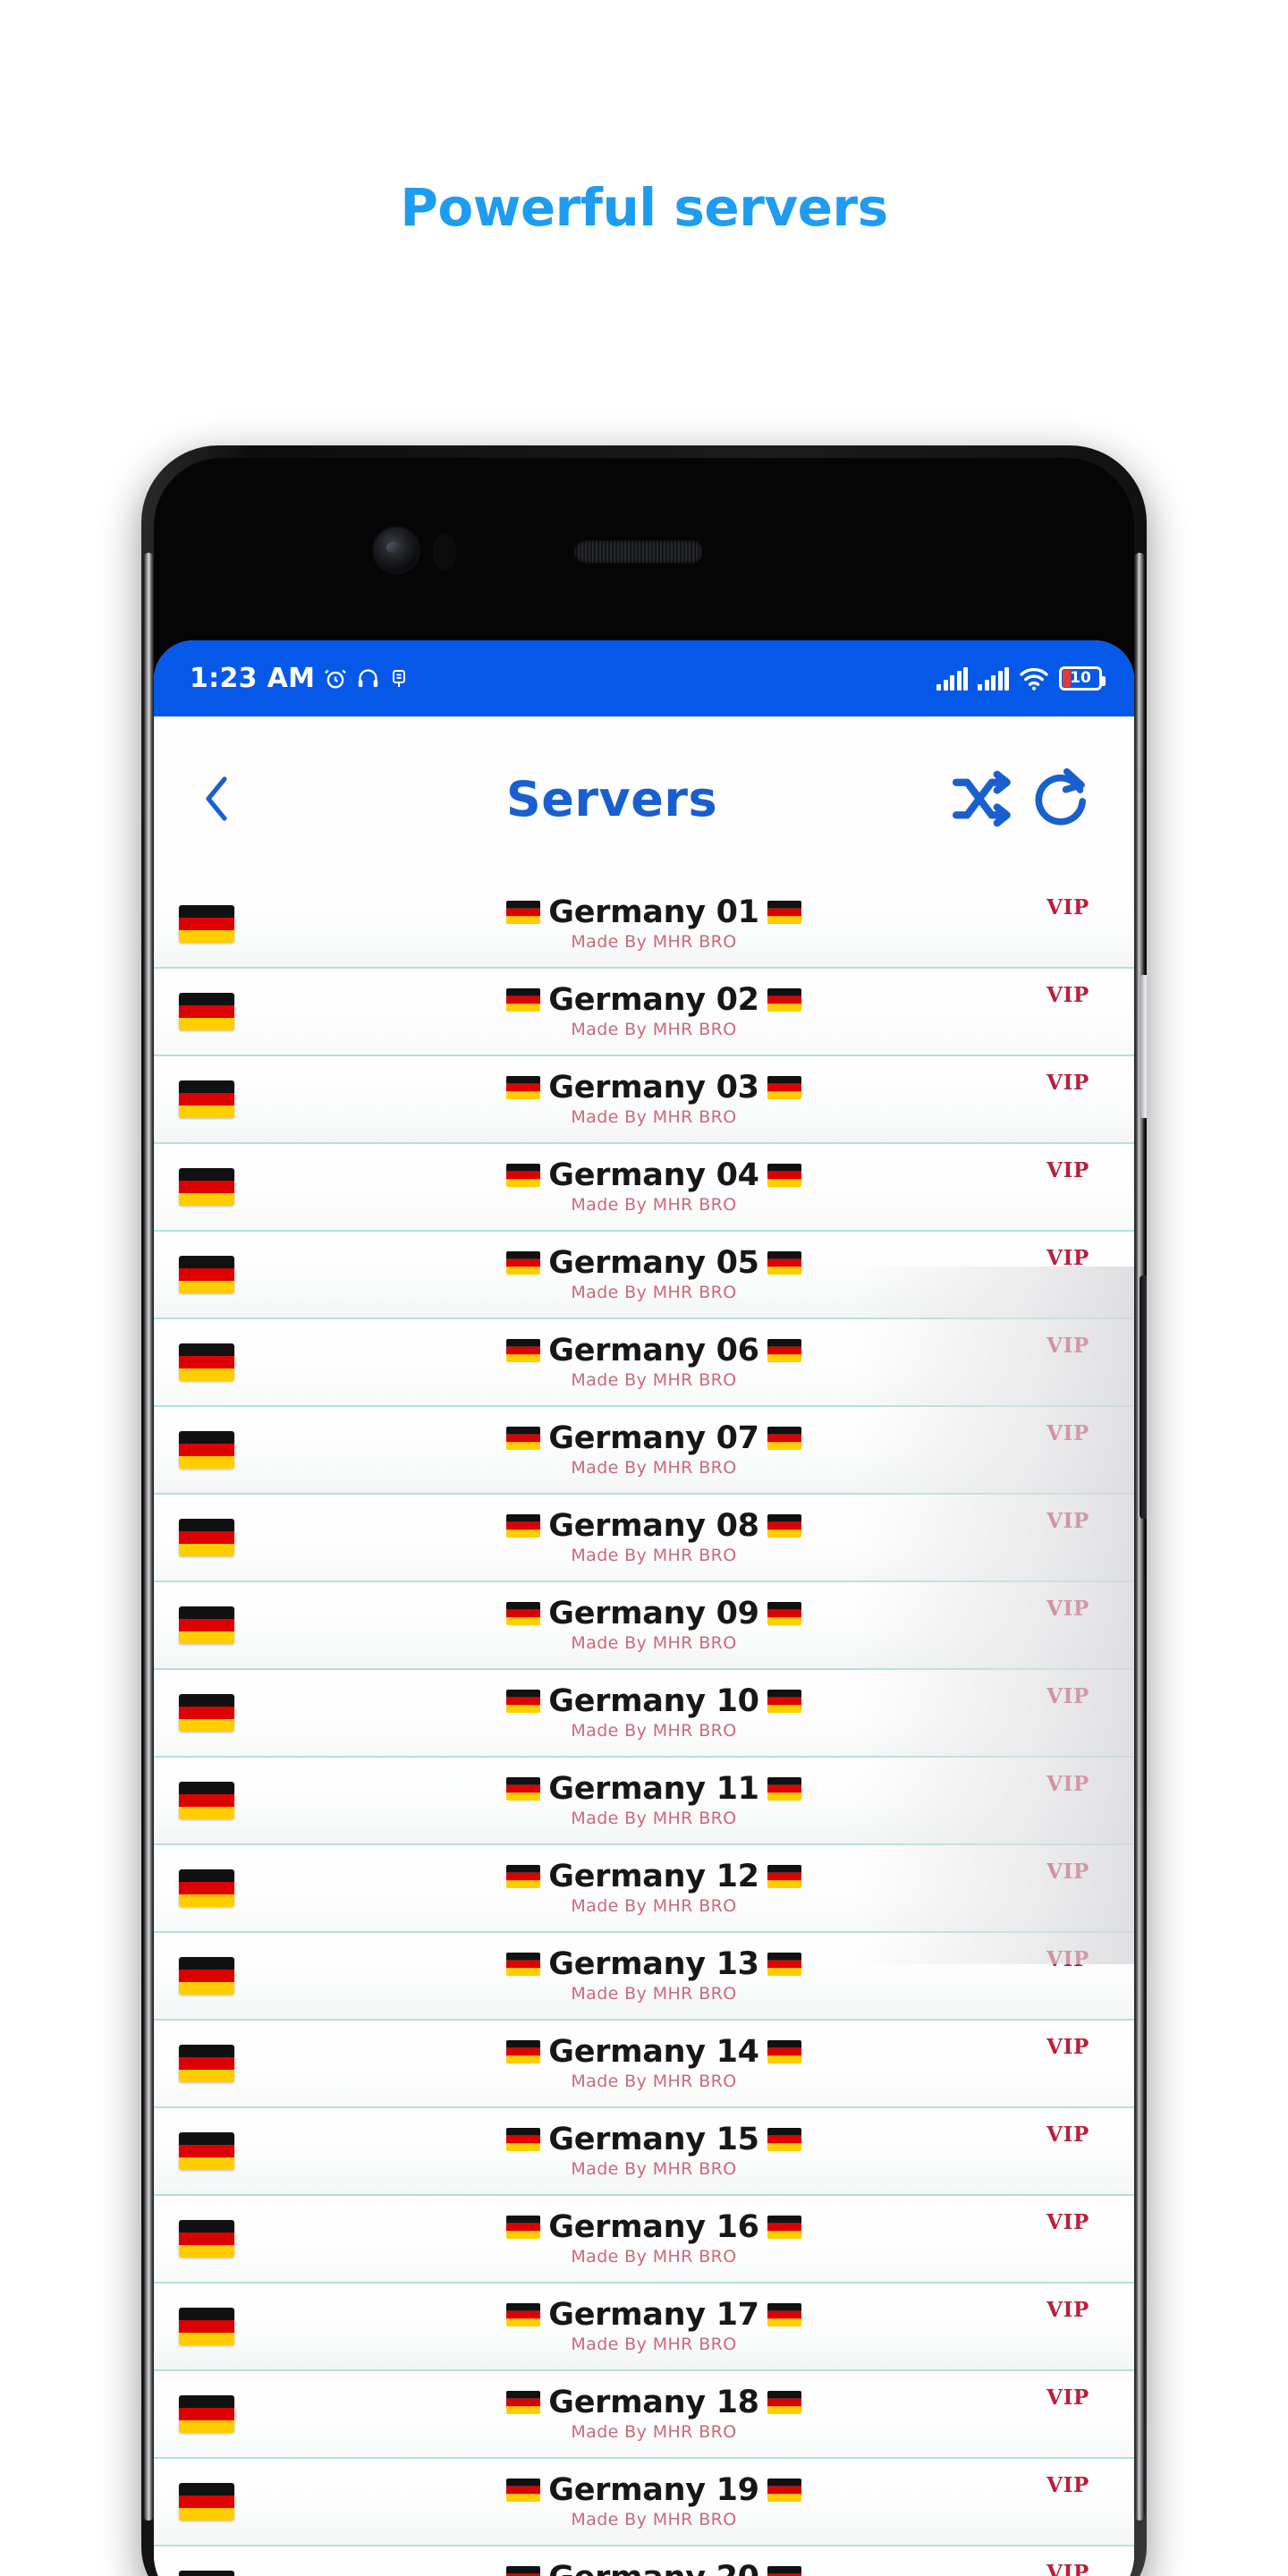  What do you see at coordinates (644, 207) in the screenshot?
I see `page-headline: Powerful servers` at bounding box center [644, 207].